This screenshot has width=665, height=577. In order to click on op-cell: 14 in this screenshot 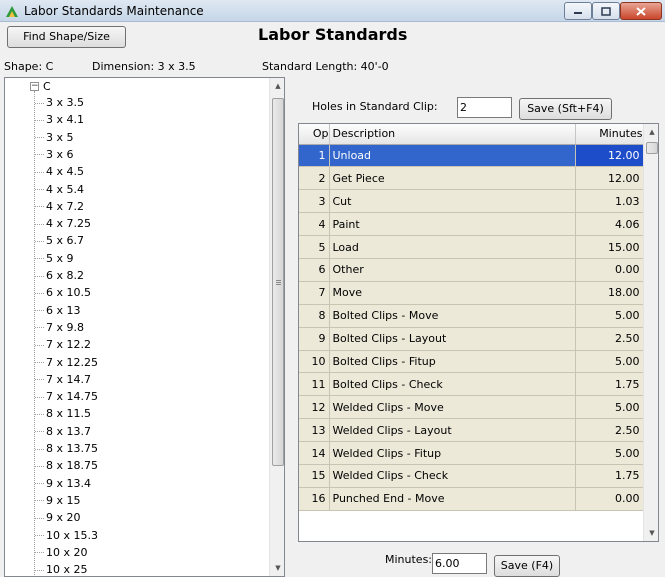, I will do `click(314, 453)`.